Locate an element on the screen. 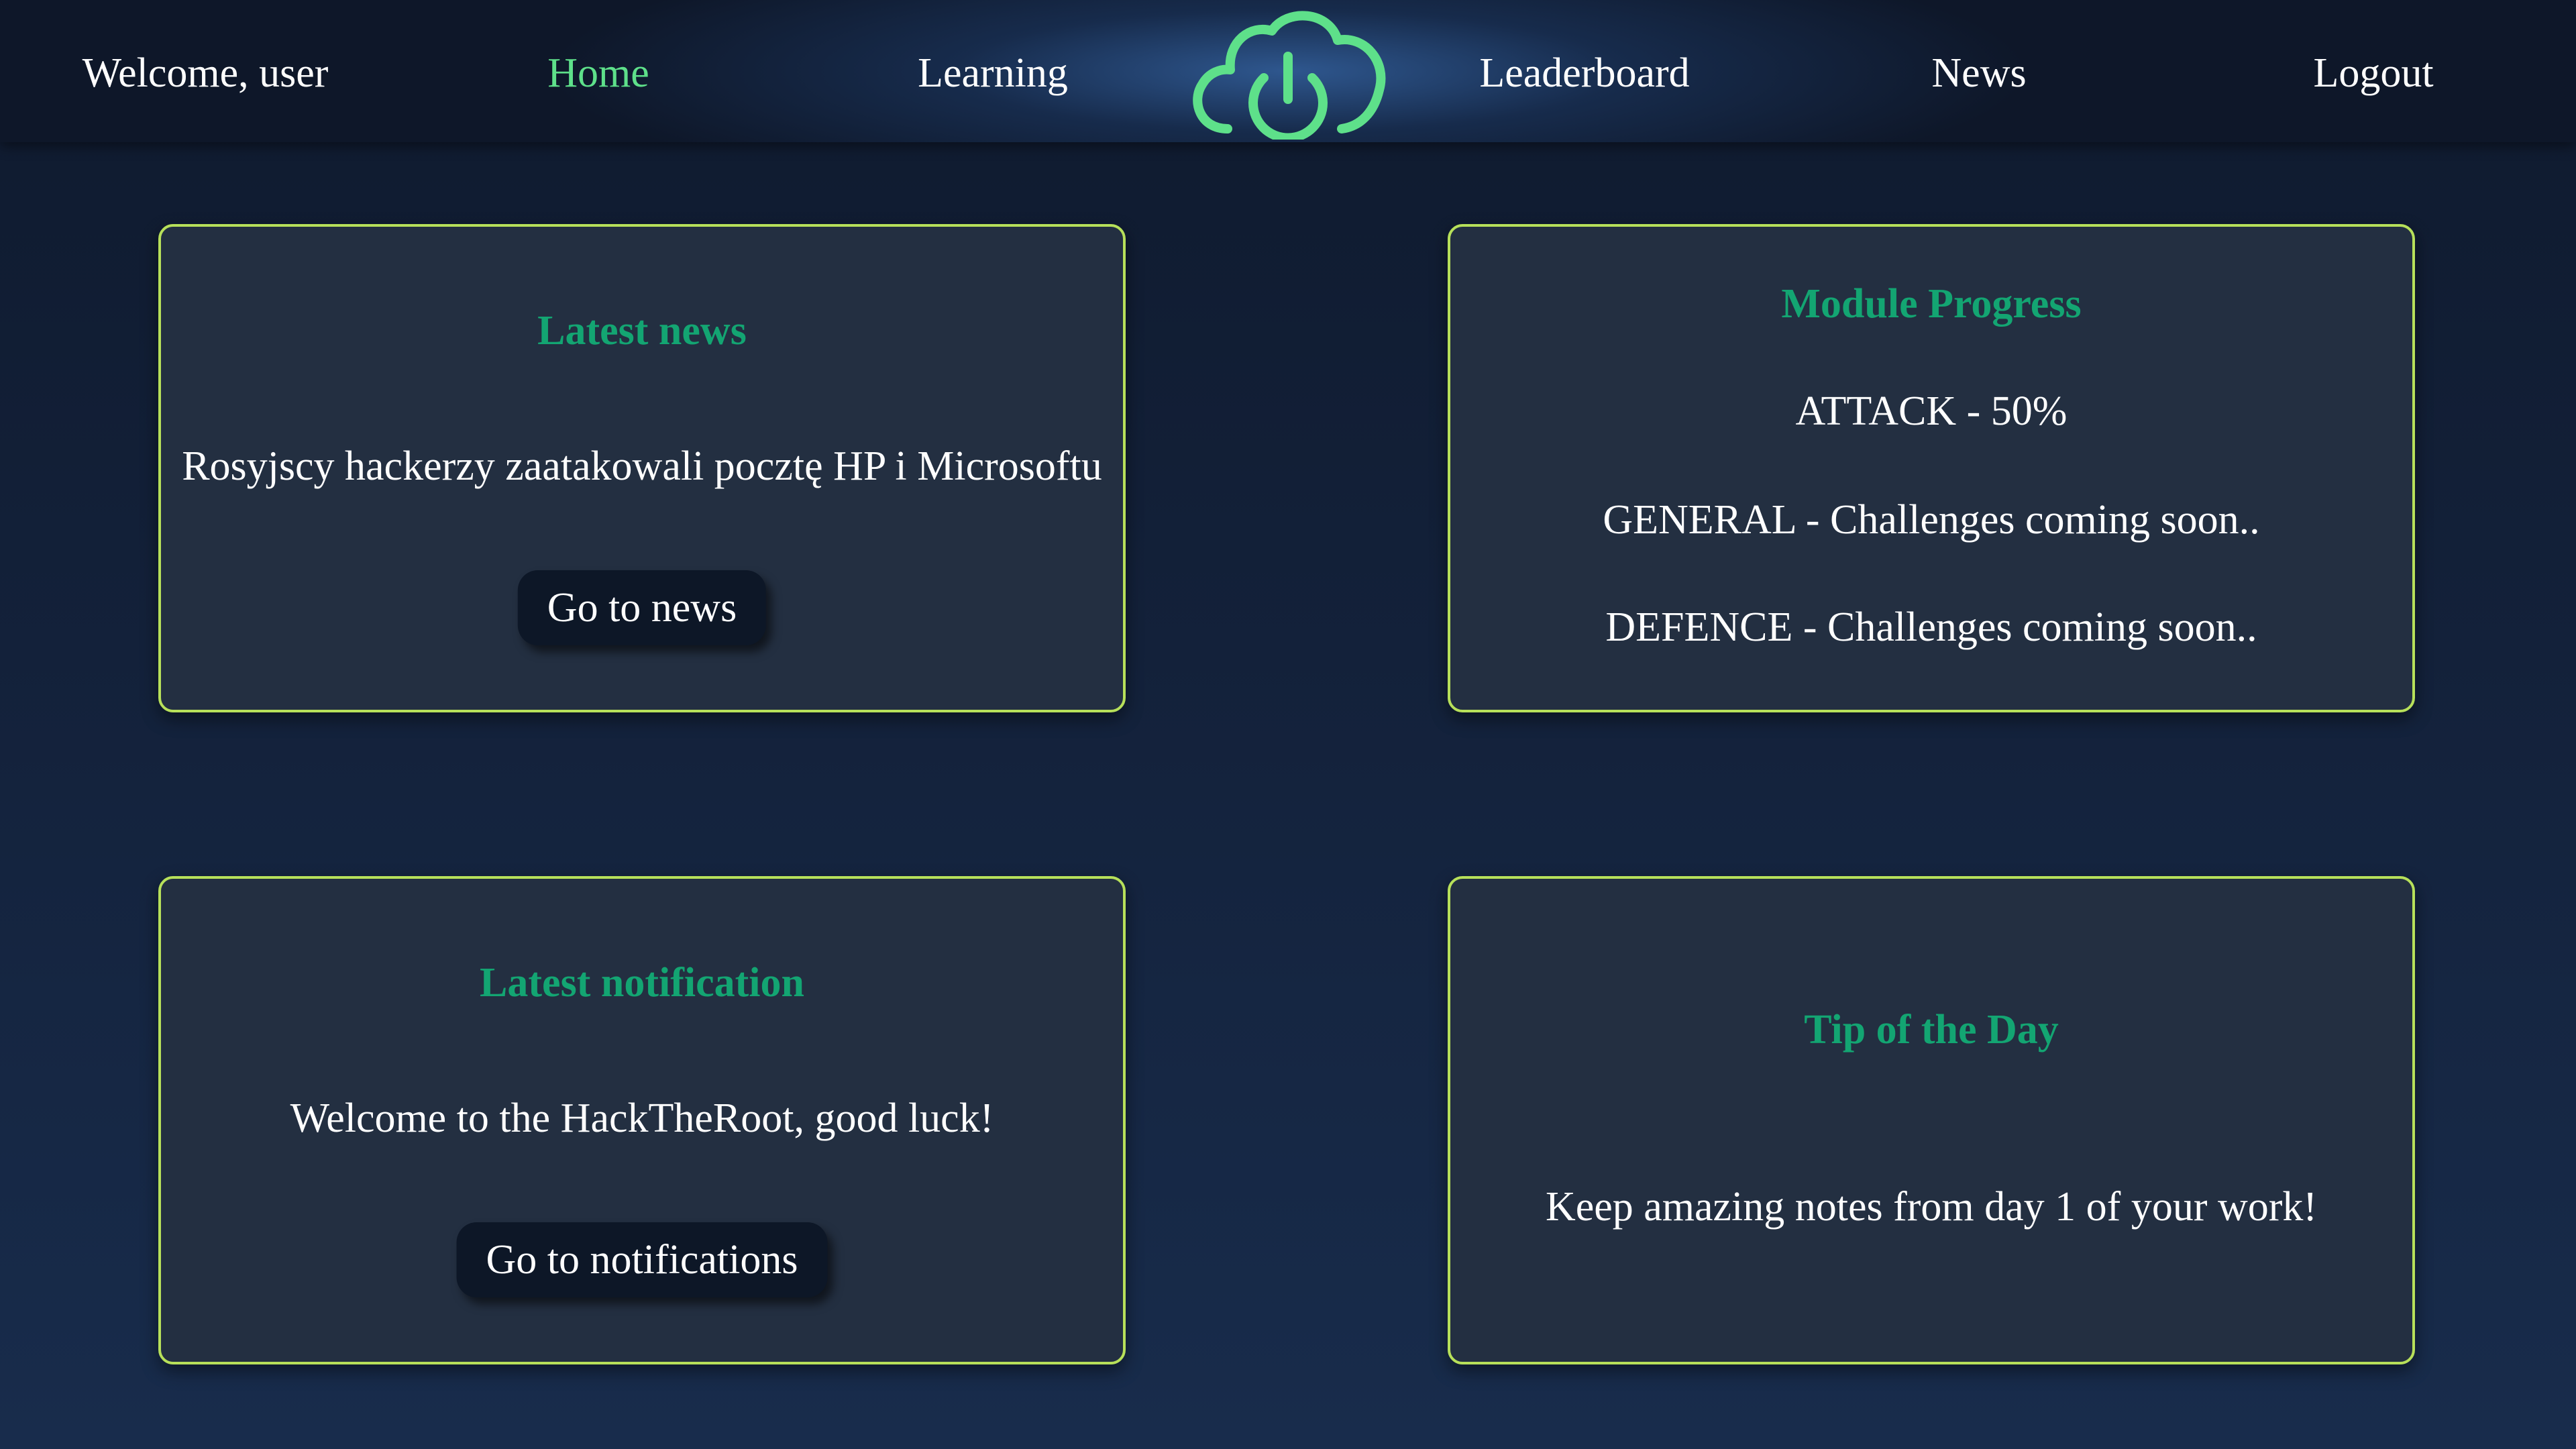 Image resolution: width=2576 pixels, height=1449 pixels. cloud-power-icon is located at coordinates (1288, 74).